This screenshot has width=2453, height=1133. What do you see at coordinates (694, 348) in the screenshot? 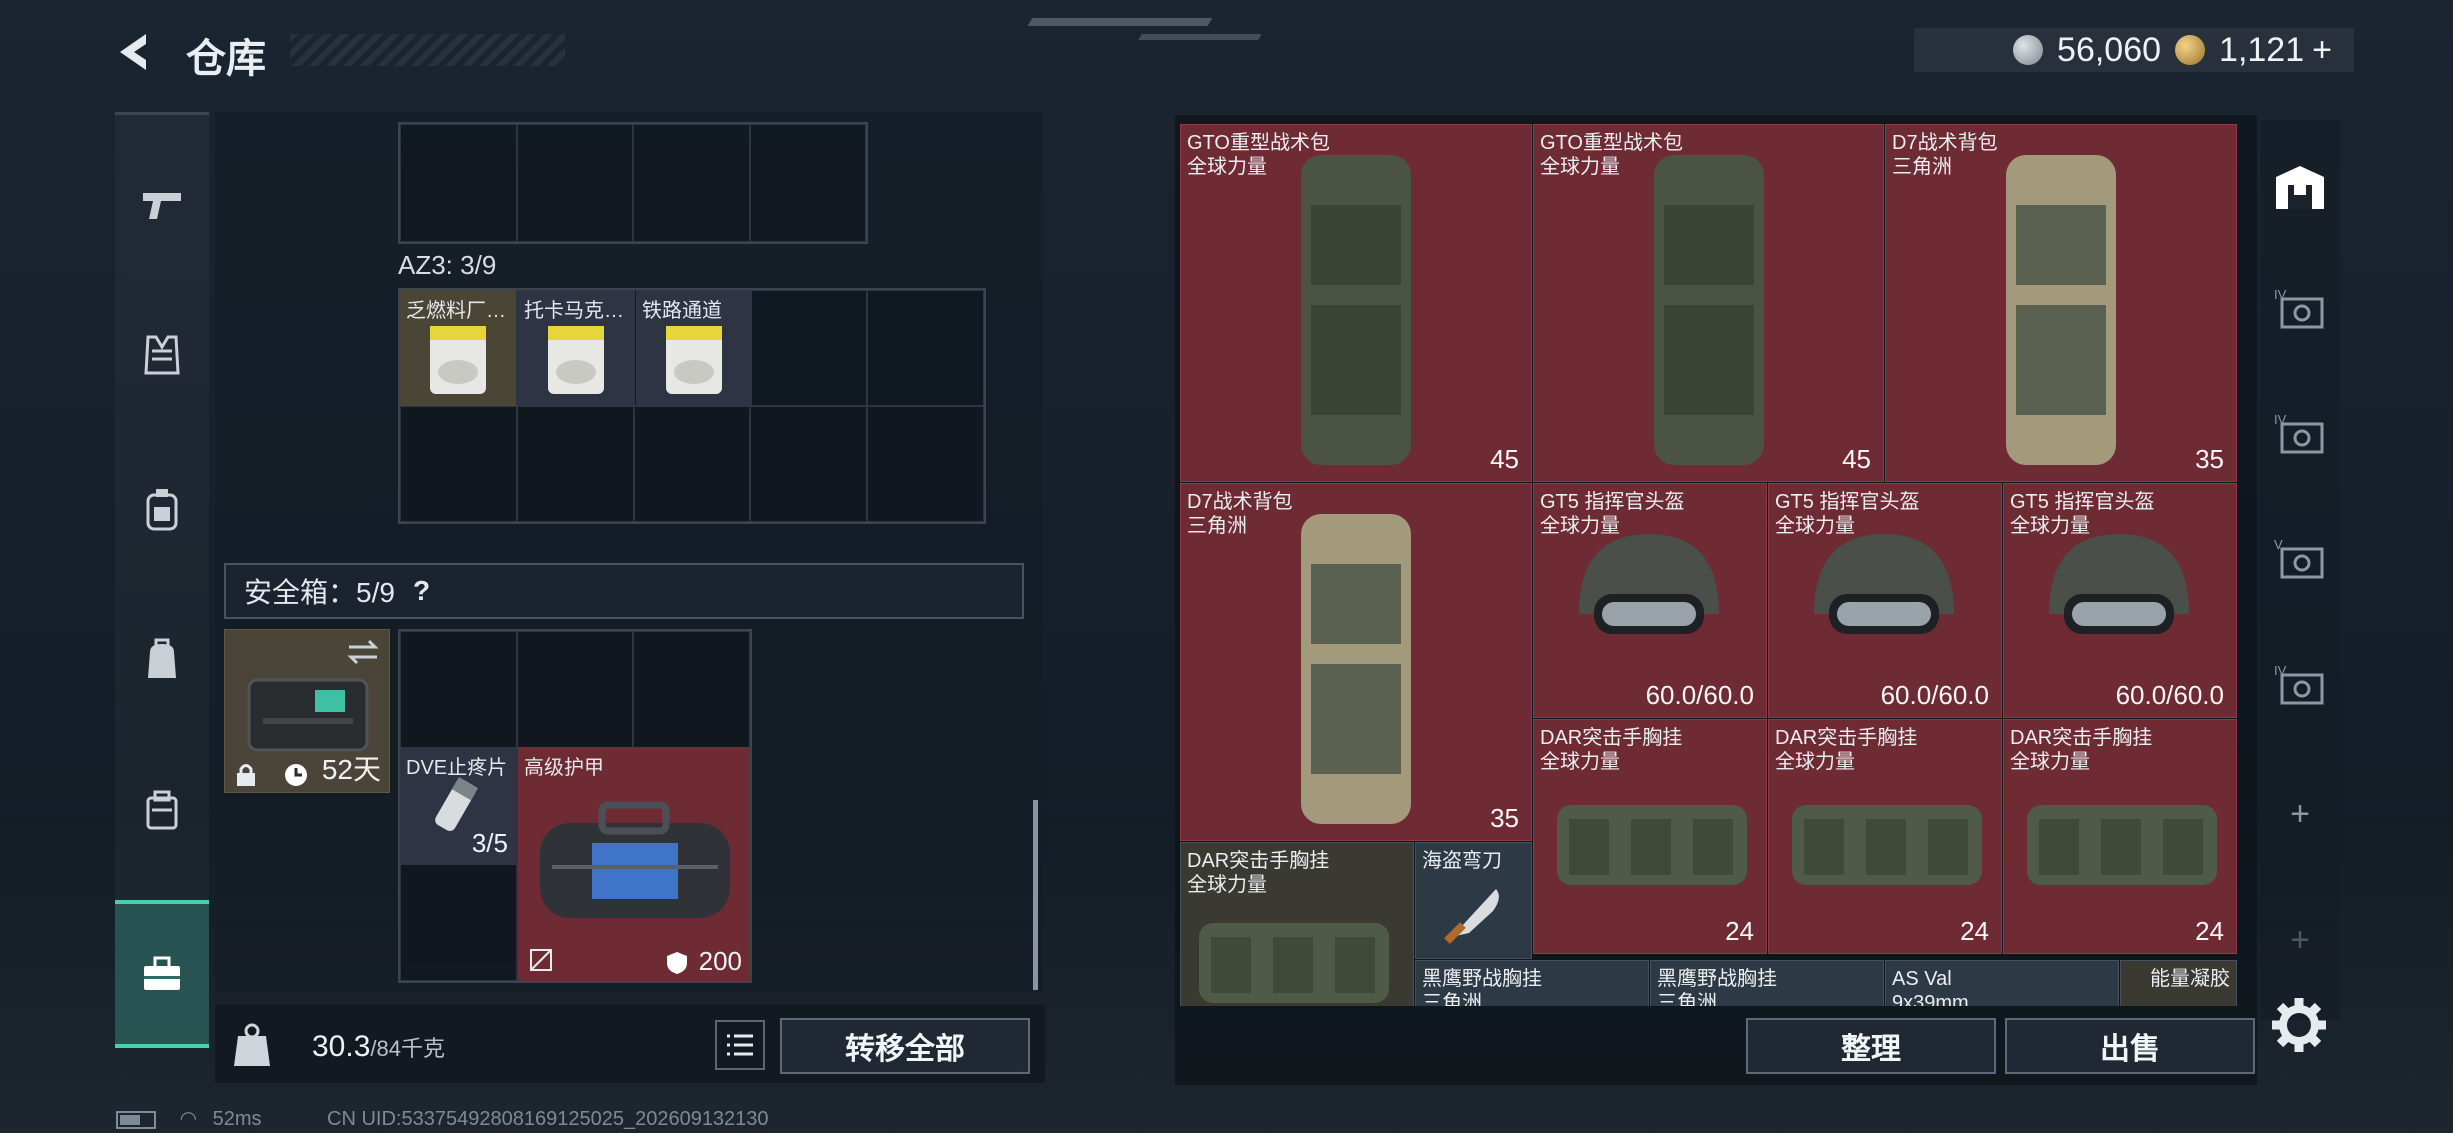
I see `inventory-item: 铁路通道` at bounding box center [694, 348].